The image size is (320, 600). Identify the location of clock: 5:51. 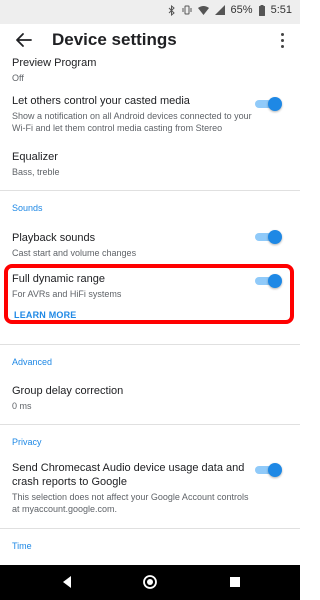
(281, 10).